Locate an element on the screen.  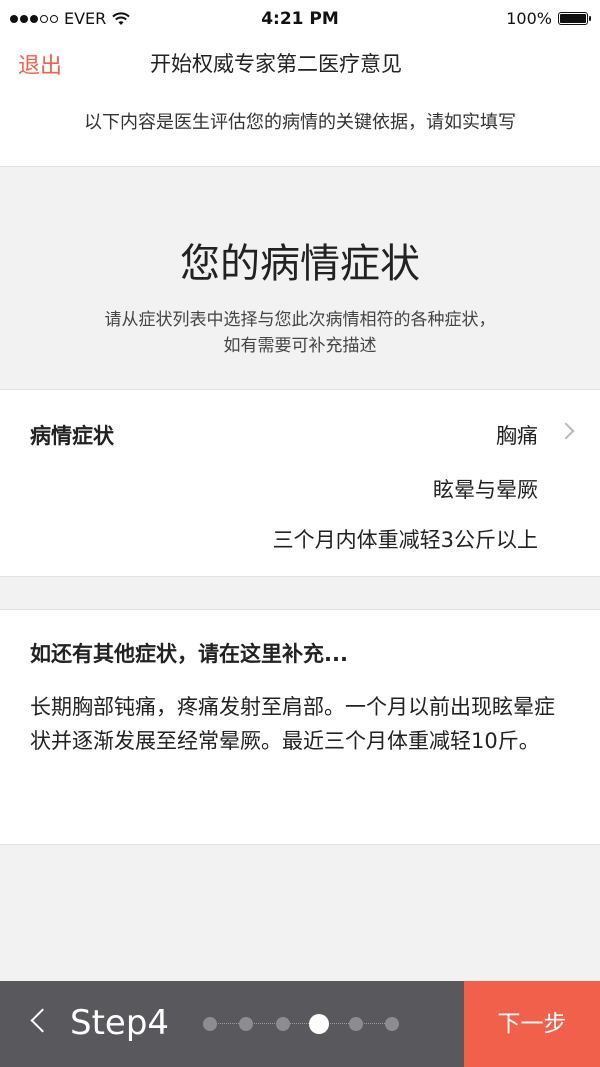
nav-bar: 退出 开始权威专家第二医疗意见 is located at coordinates (300, 62).